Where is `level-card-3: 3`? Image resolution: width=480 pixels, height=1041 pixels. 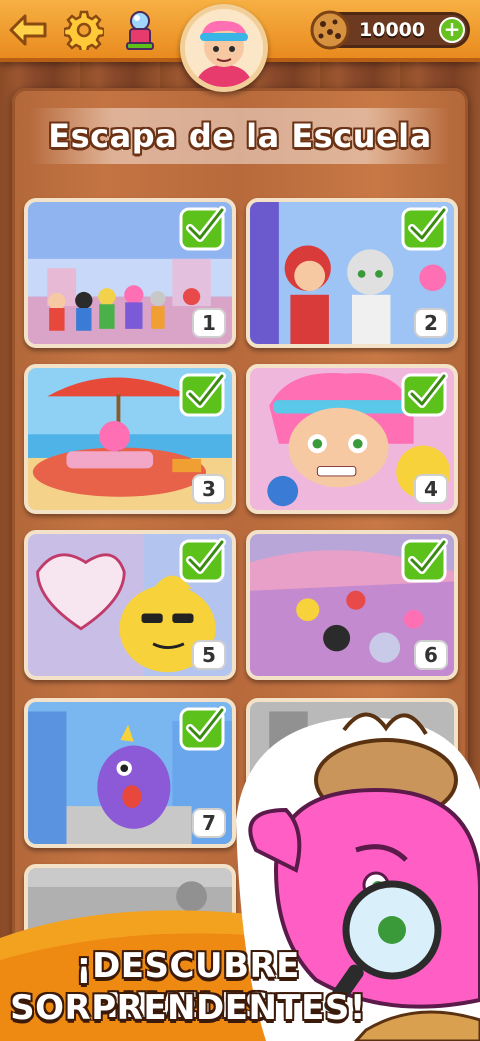
level-card-3: 3 is located at coordinates (130, 439).